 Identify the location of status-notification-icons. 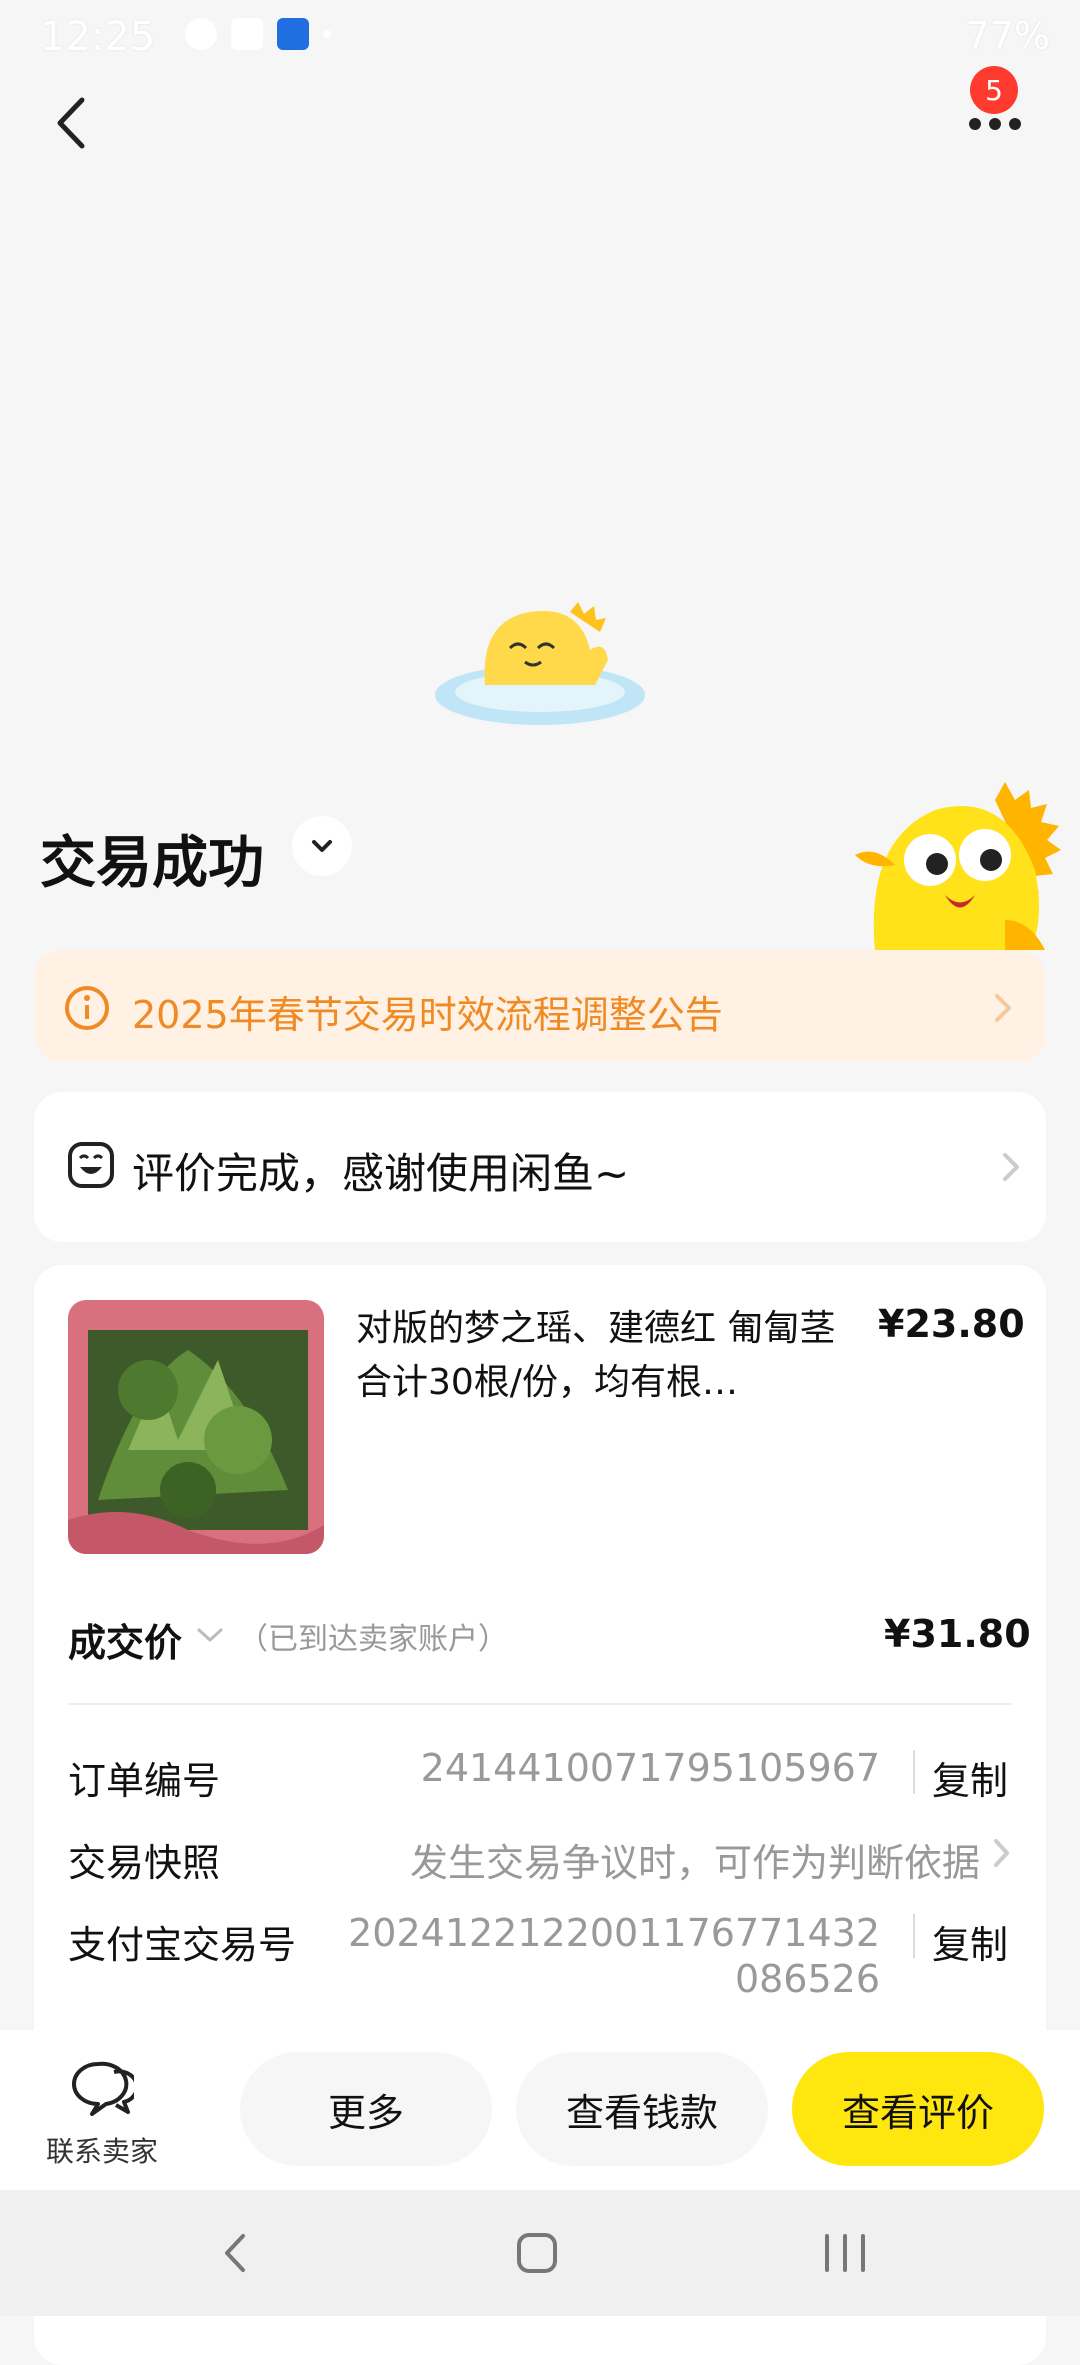
(258, 34).